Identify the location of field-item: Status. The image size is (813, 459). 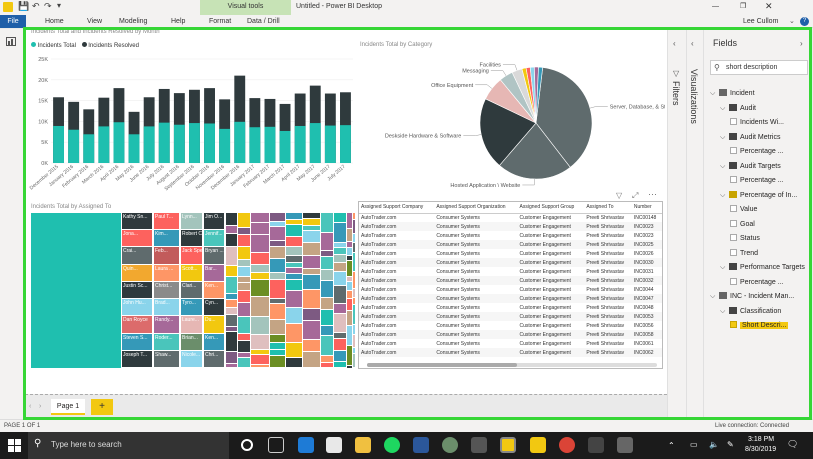
(757, 239).